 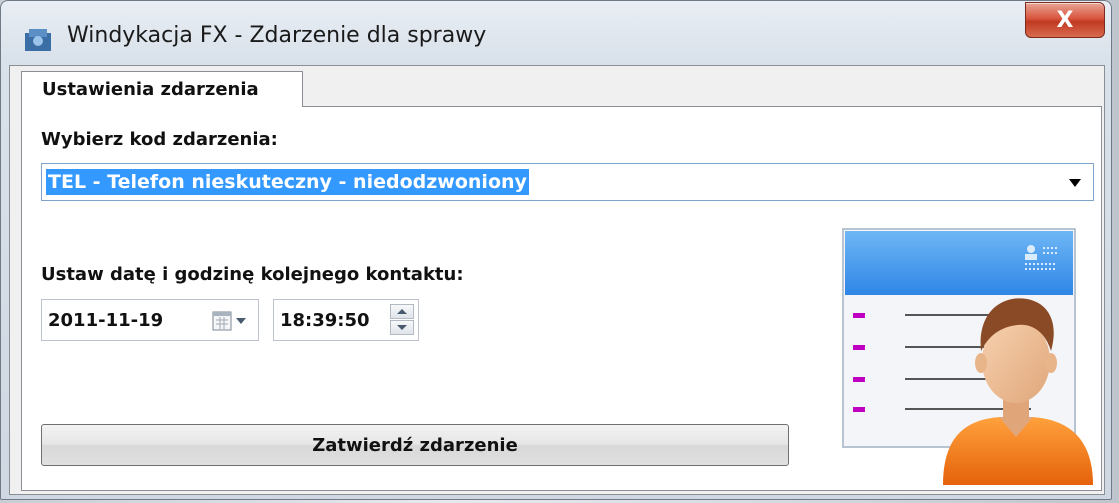 I want to click on window-title: Windykacja FX - Zdarzenie dla sprawy, so click(x=277, y=35).